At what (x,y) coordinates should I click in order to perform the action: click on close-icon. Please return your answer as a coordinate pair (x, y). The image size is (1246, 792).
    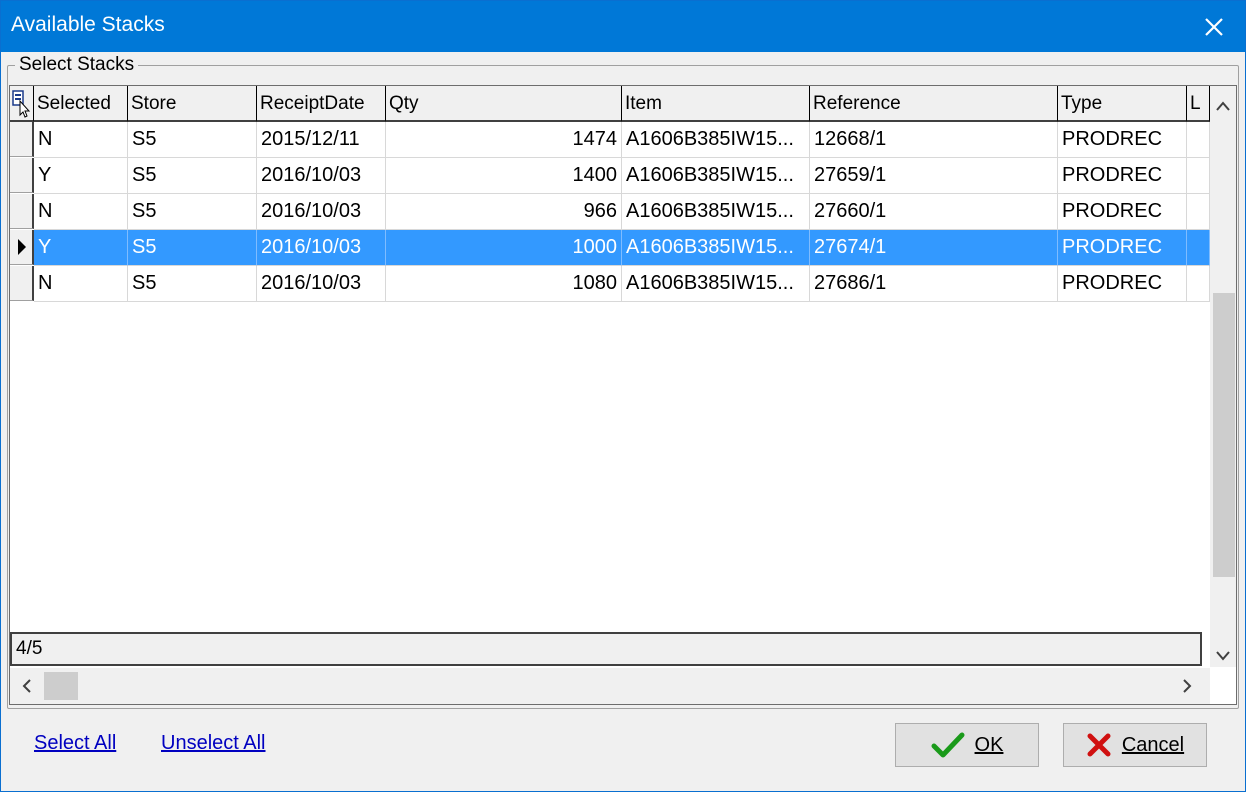
    Looking at the image, I should click on (1214, 26).